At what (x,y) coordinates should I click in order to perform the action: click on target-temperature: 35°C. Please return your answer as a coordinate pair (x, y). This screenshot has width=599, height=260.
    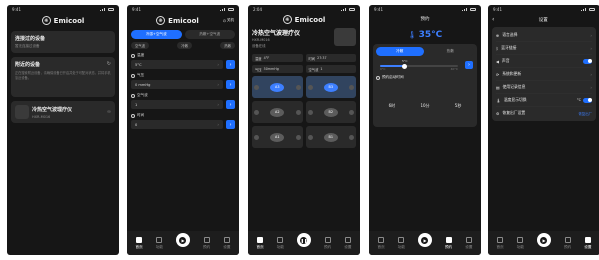
    Looking at the image, I should click on (430, 35).